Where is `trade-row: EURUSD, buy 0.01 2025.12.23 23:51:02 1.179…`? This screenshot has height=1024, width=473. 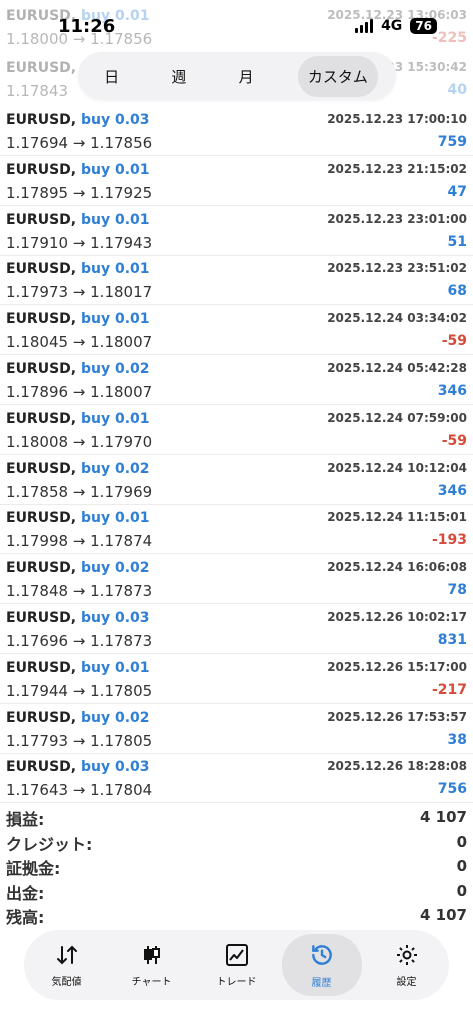 trade-row: EURUSD, buy 0.01 2025.12.23 23:51:02 1.179… is located at coordinates (236, 280).